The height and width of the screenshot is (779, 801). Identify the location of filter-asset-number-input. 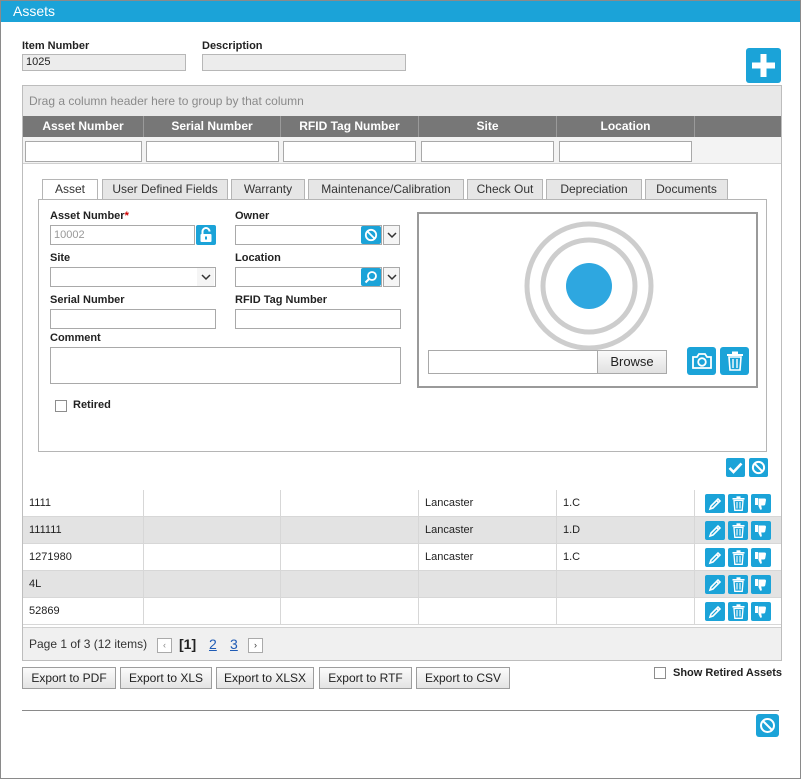
(83, 151).